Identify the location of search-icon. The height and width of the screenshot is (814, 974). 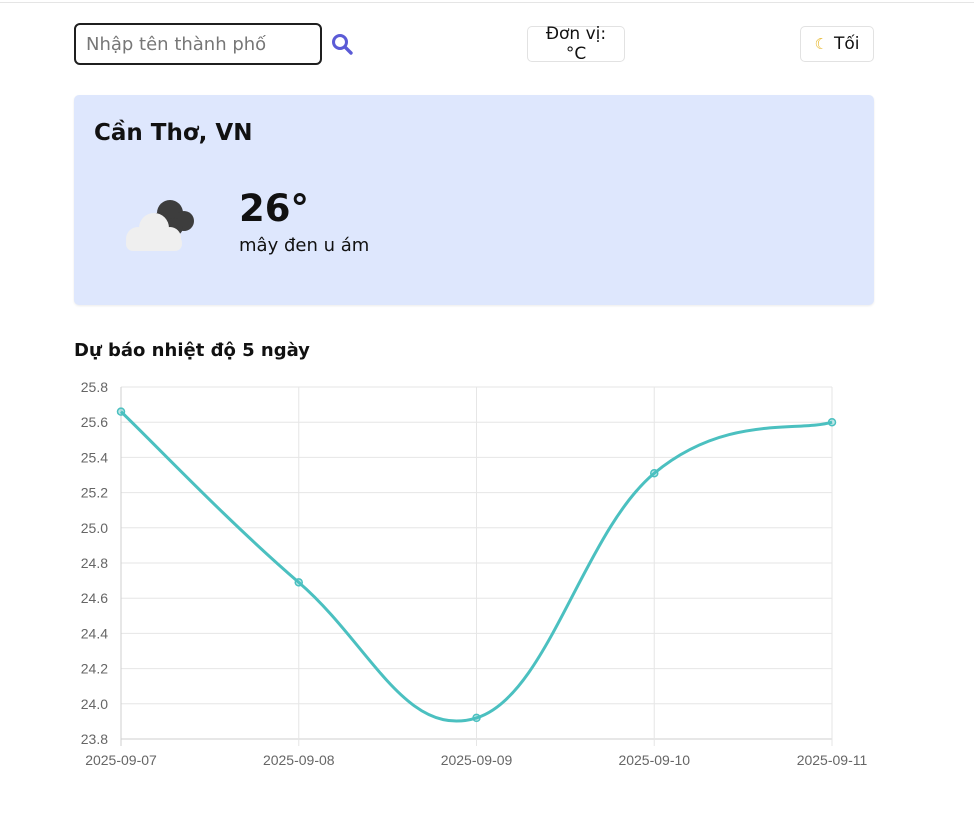
(342, 44).